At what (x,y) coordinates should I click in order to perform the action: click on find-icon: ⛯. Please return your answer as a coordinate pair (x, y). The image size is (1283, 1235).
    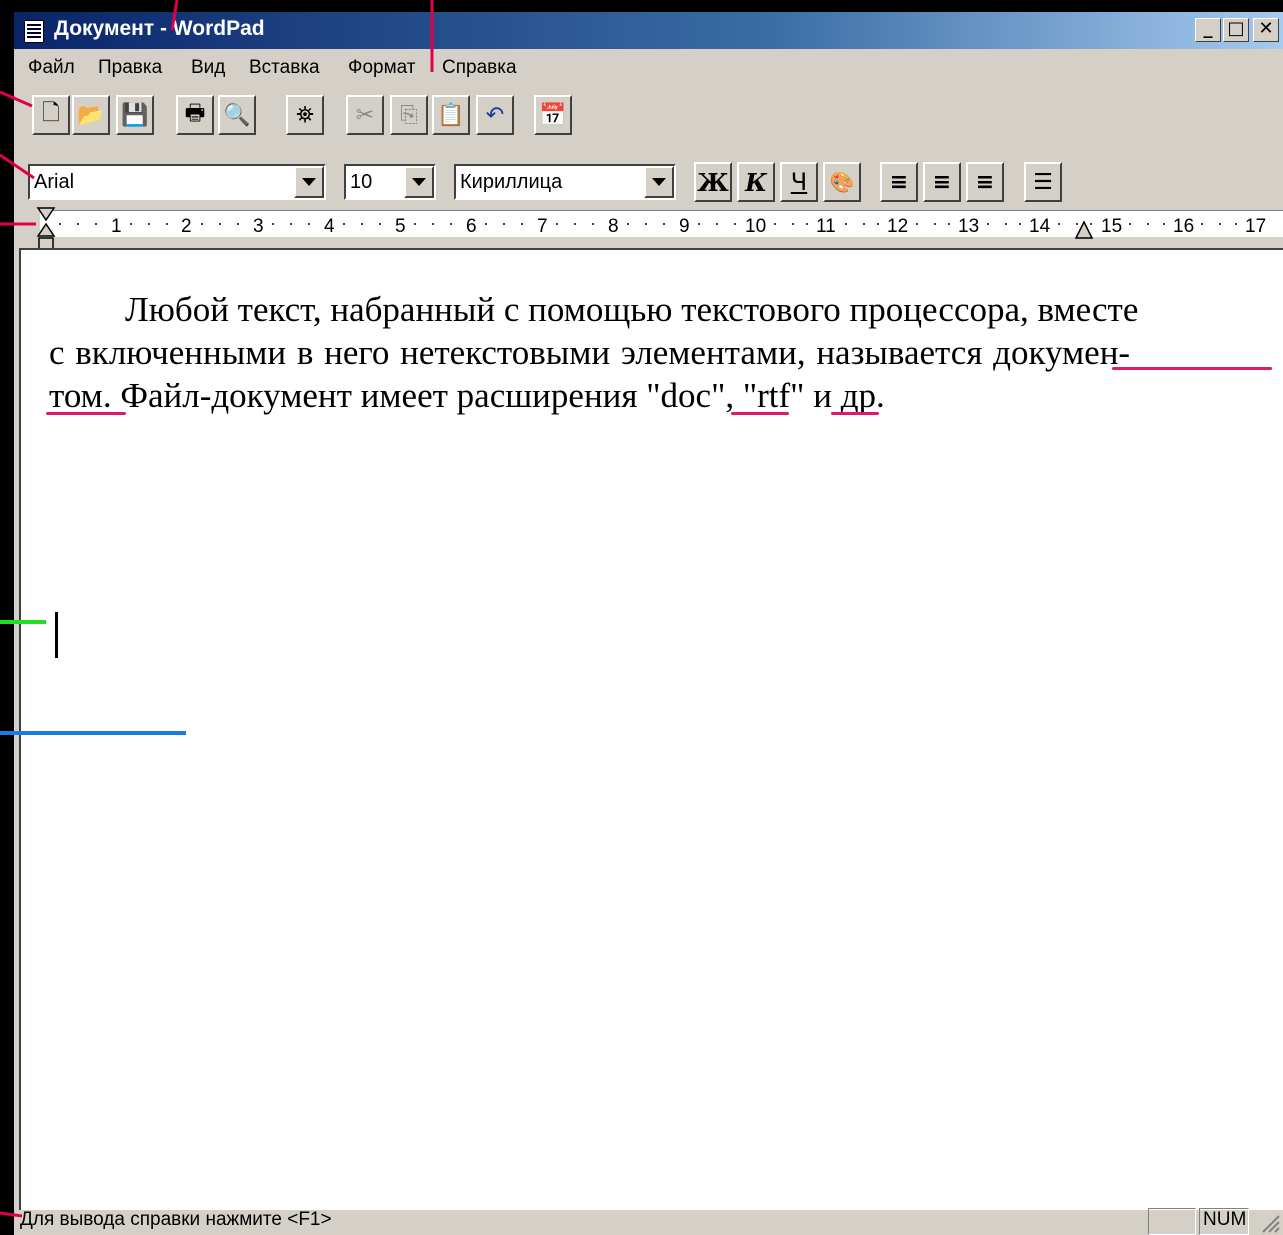
    Looking at the image, I should click on (305, 115).